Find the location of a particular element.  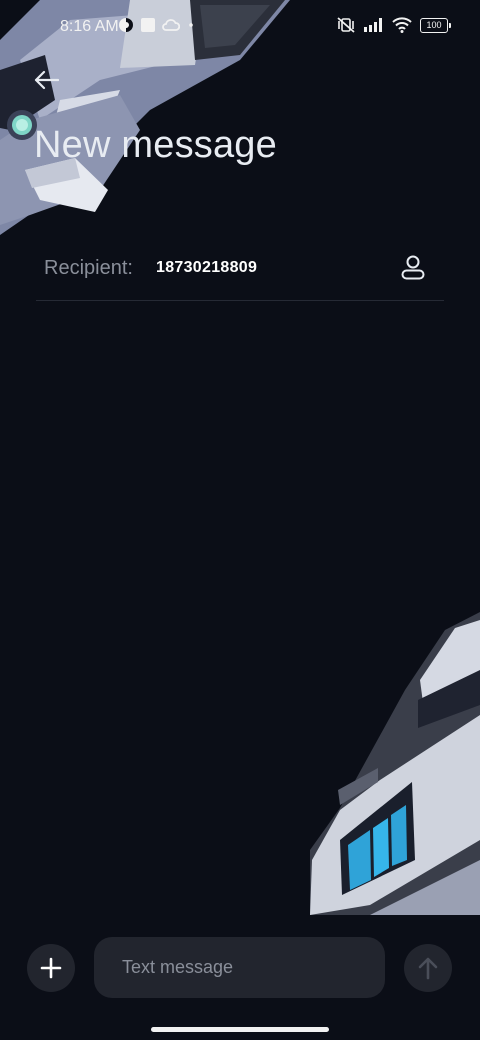

send-button is located at coordinates (428, 968).